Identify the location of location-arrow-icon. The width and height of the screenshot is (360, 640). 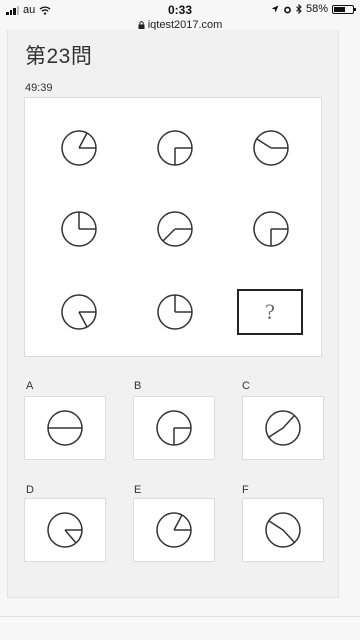
(275, 9).